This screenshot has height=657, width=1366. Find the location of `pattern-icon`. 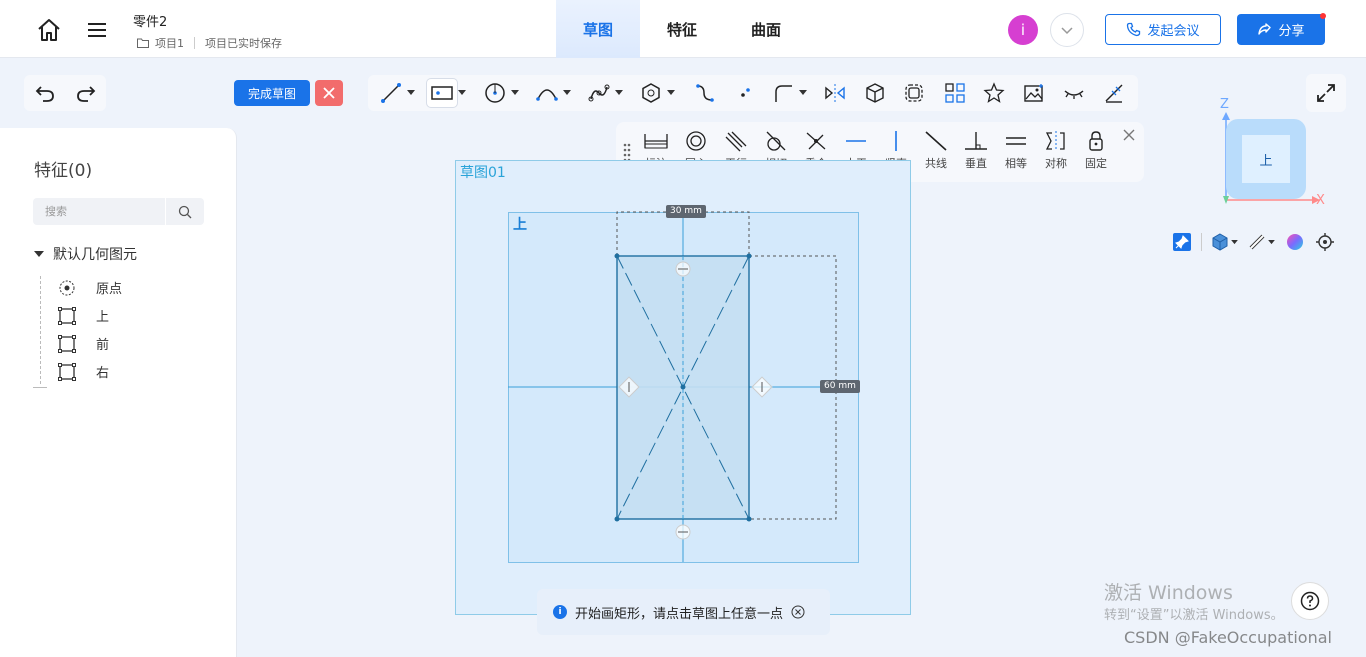

pattern-icon is located at coordinates (955, 93).